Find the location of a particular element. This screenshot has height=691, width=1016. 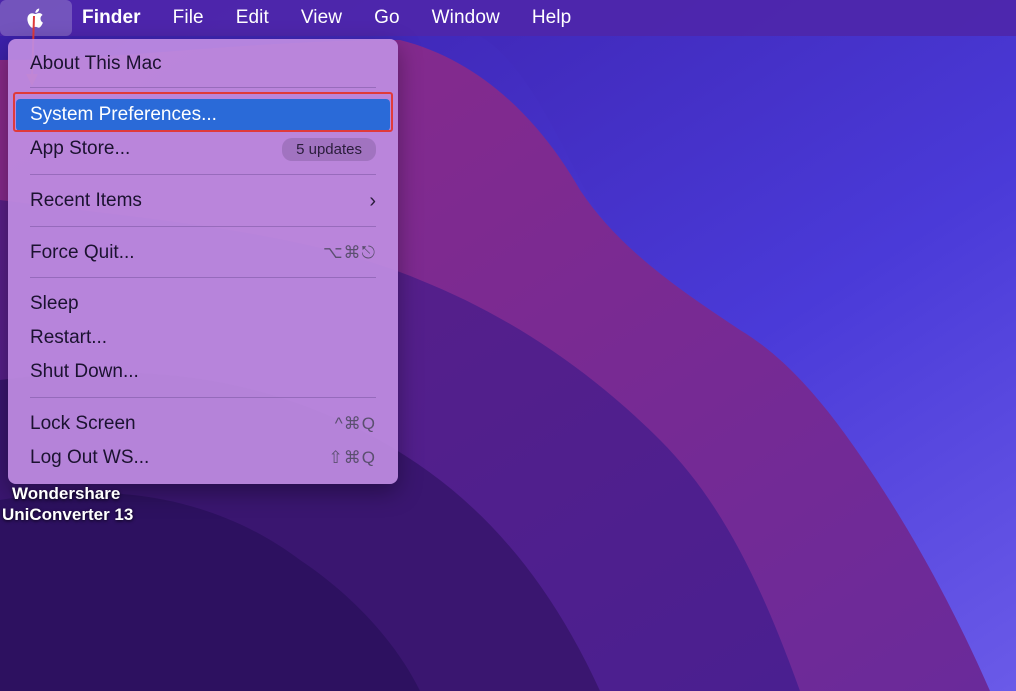

desktop-icon-uniconverter: Wondershare UniConverter 13 is located at coordinates (87, 504).